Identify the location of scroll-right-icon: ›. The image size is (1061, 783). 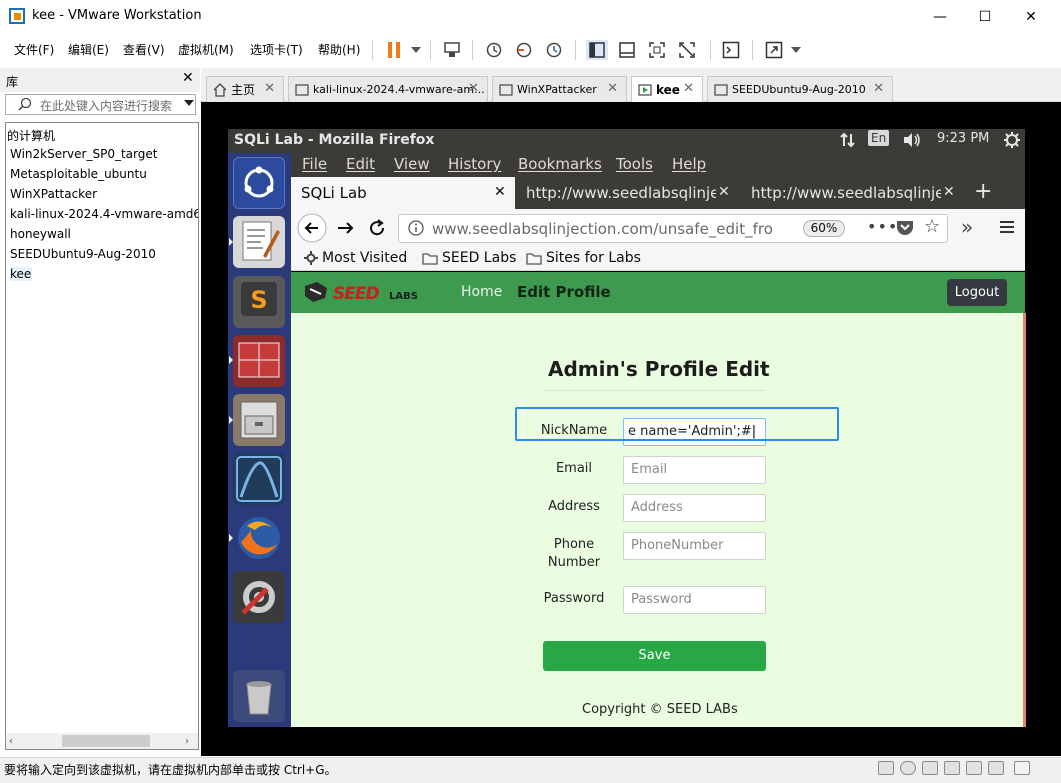
(187, 741).